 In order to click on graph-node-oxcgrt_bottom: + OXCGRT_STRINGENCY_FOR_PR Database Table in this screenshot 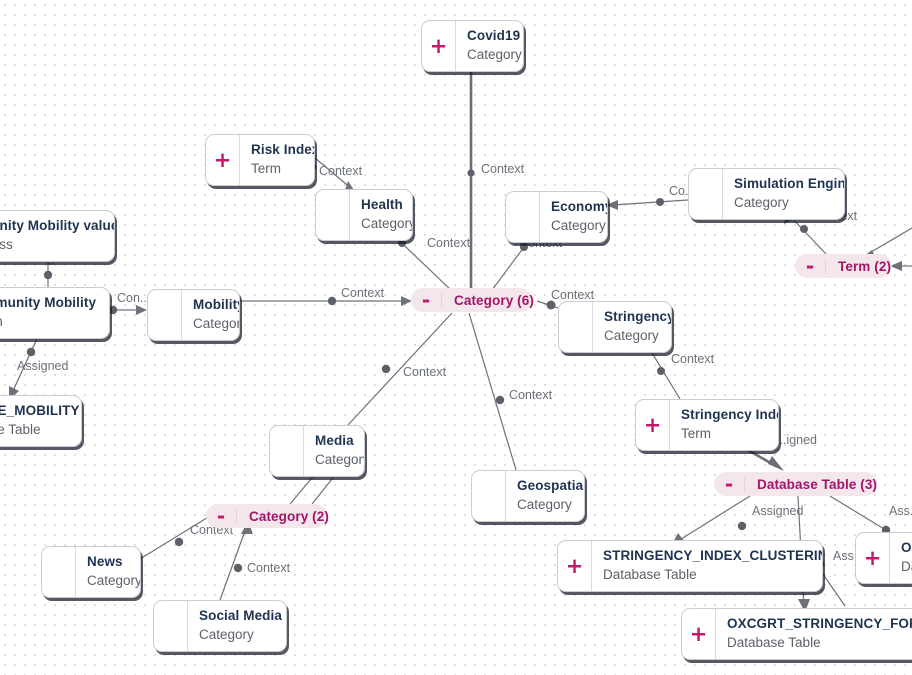, I will do `click(796, 634)`.